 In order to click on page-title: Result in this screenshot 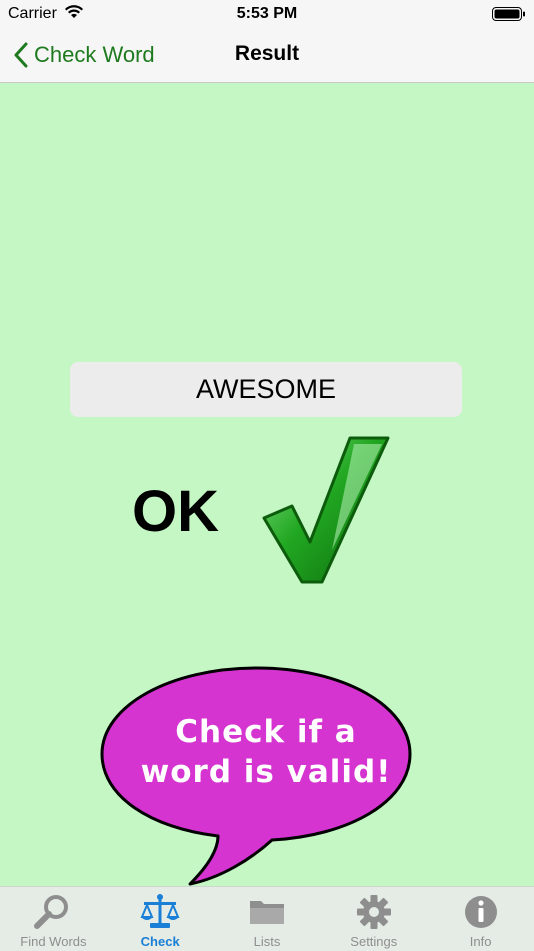, I will do `click(267, 53)`.